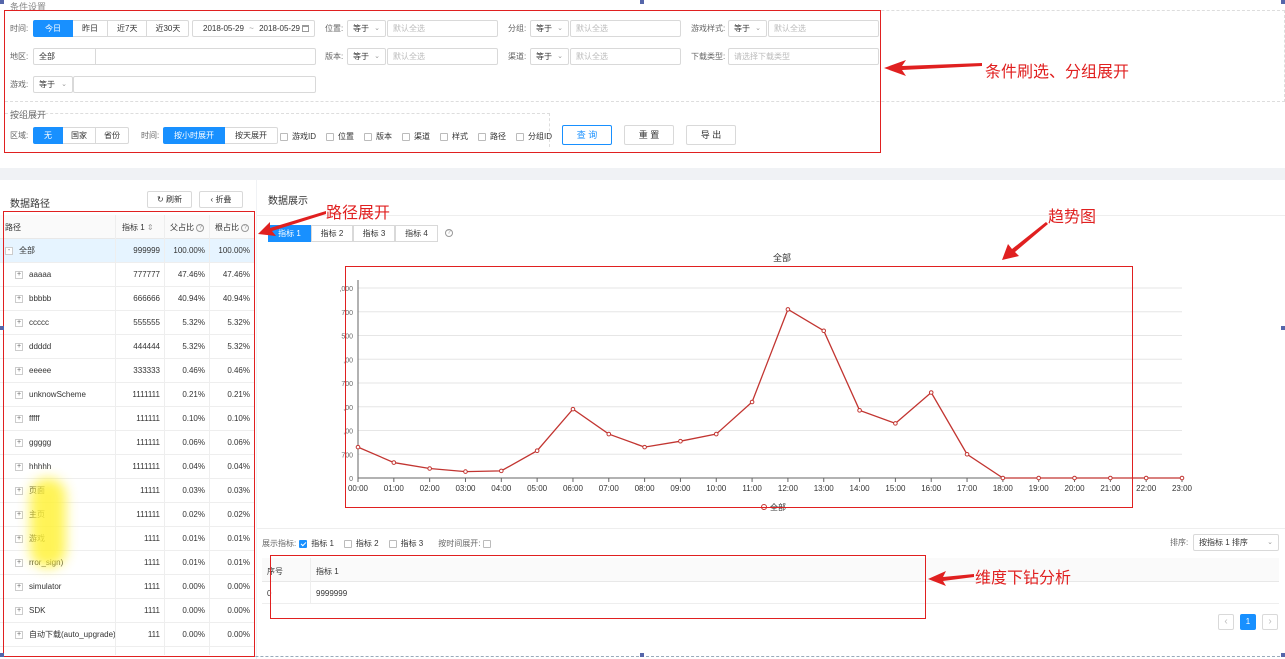 The width and height of the screenshot is (1285, 659). What do you see at coordinates (127, 299) in the screenshot?
I see `path-row: + bbbbb 666666 40.94% 40.94%` at bounding box center [127, 299].